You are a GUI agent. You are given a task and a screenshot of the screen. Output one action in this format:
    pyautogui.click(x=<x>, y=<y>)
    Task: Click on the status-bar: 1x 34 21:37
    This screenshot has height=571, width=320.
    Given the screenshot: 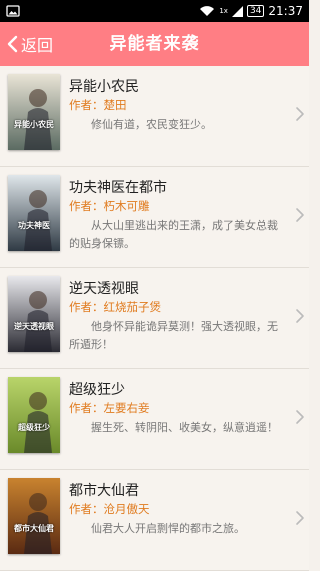 What is the action you would take?
    pyautogui.click(x=154, y=11)
    